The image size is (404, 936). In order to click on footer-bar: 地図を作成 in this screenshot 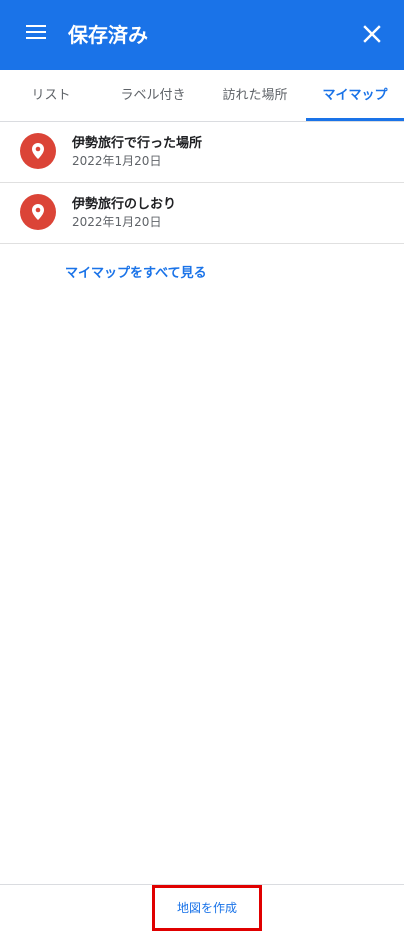, I will do `click(202, 910)`.